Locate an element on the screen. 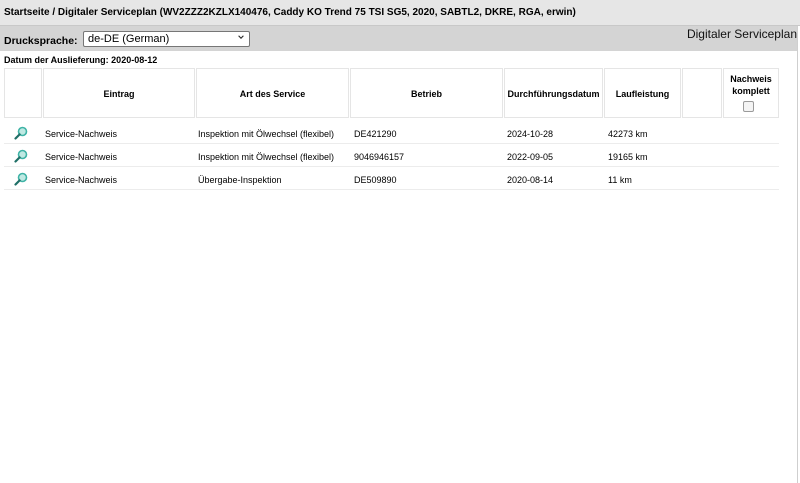  print-language-label: Drucksprache: is located at coordinates (41, 41).